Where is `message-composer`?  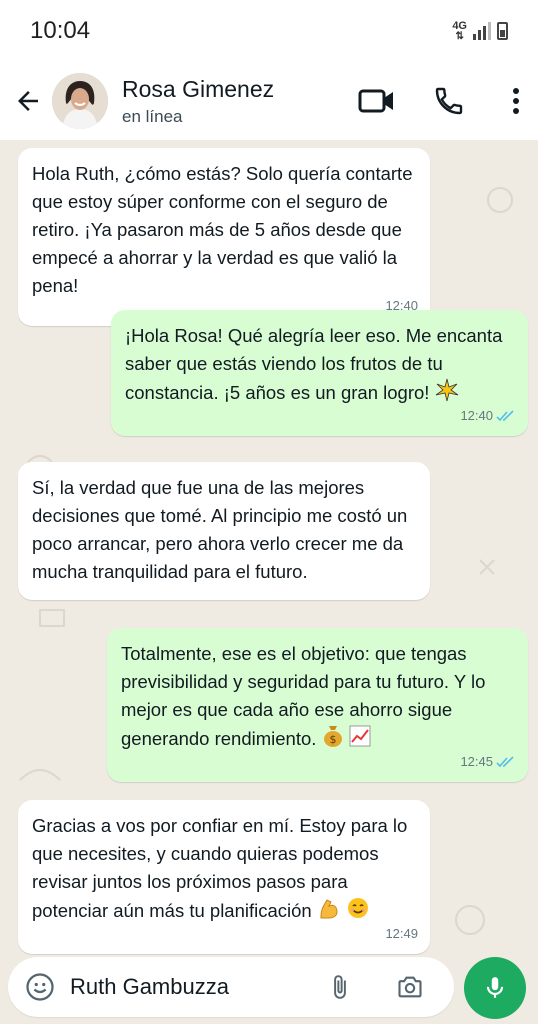 message-composer is located at coordinates (231, 987).